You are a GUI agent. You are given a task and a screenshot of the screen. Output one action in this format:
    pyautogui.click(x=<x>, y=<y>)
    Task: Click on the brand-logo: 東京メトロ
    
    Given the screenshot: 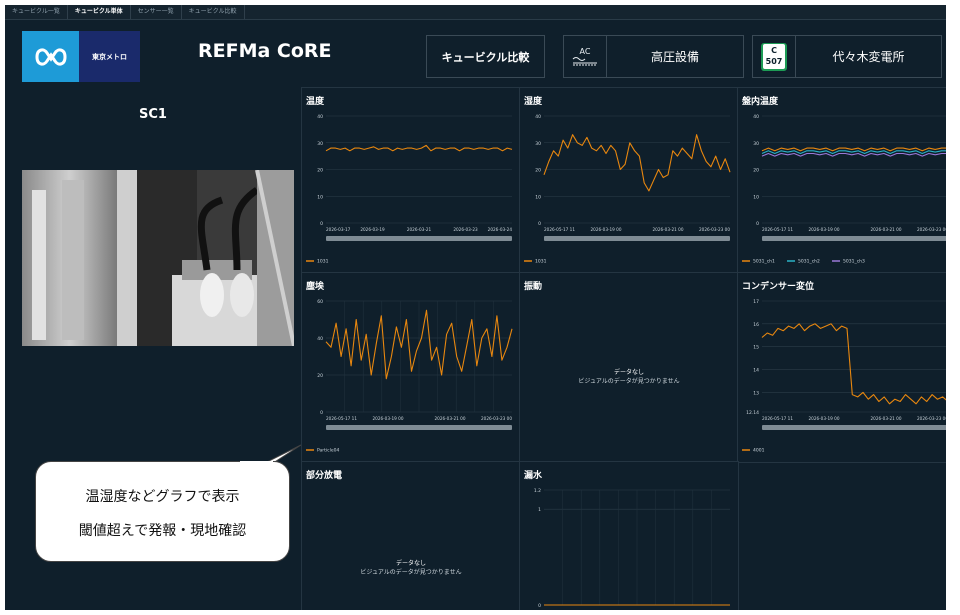 What is the action you would take?
    pyautogui.click(x=81, y=56)
    